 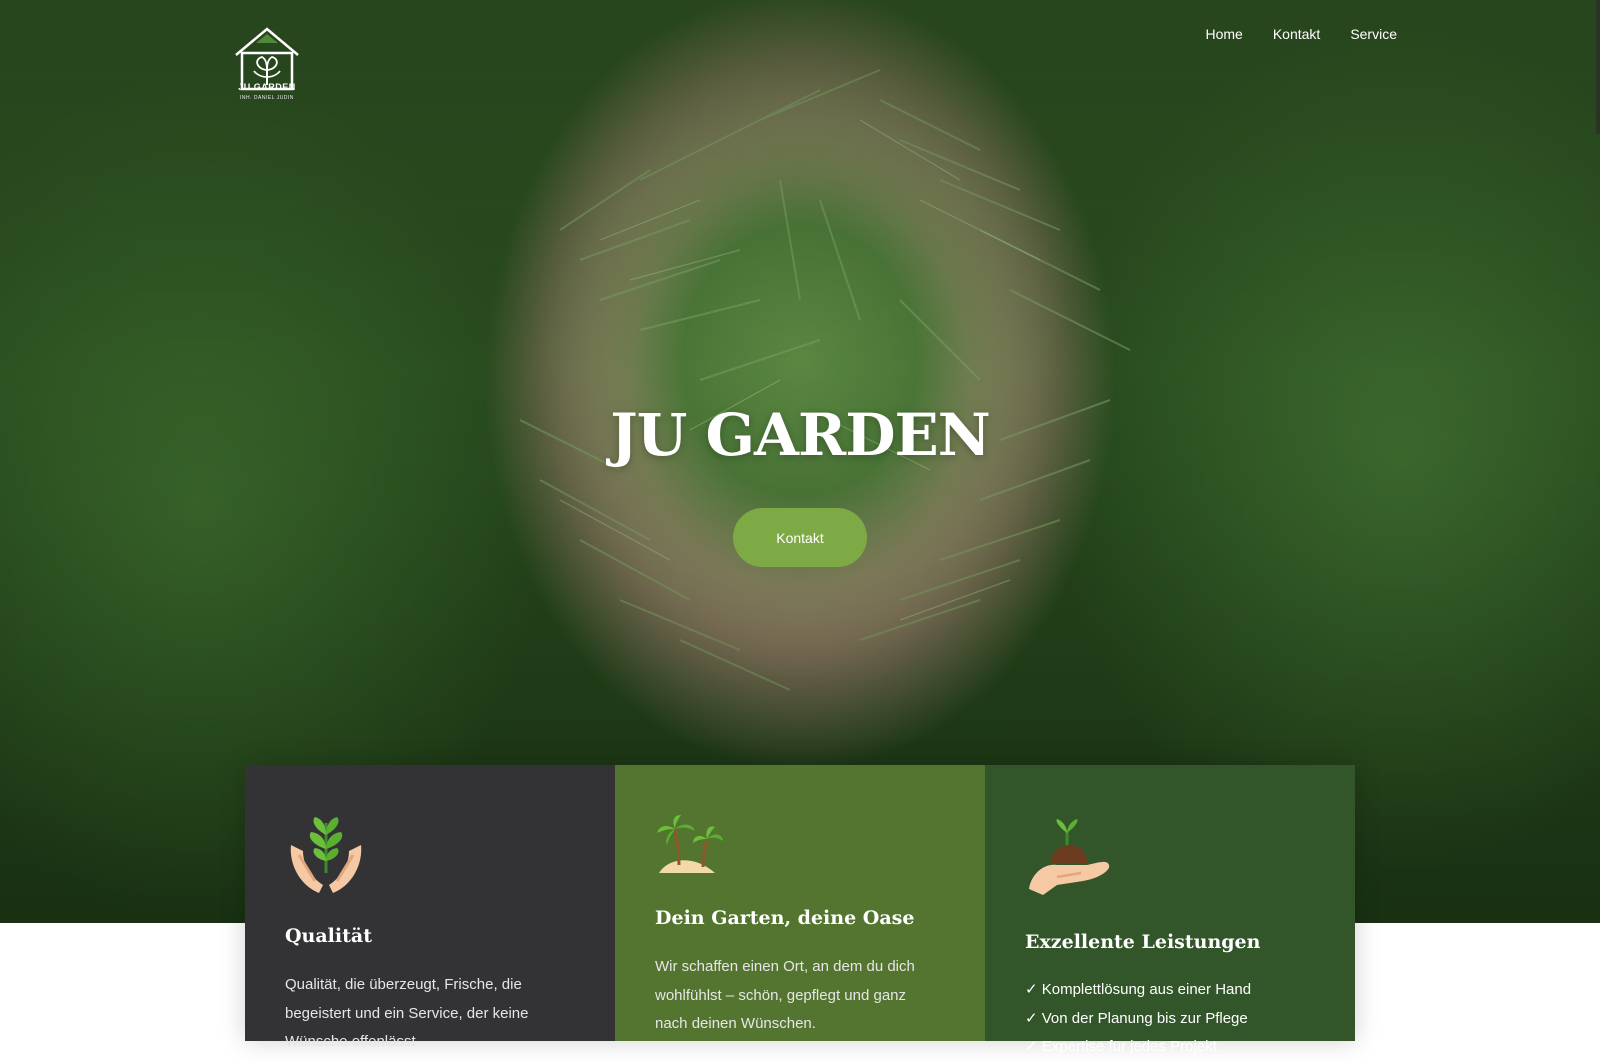 I want to click on sprout-hand-icon, so click(x=1069, y=857).